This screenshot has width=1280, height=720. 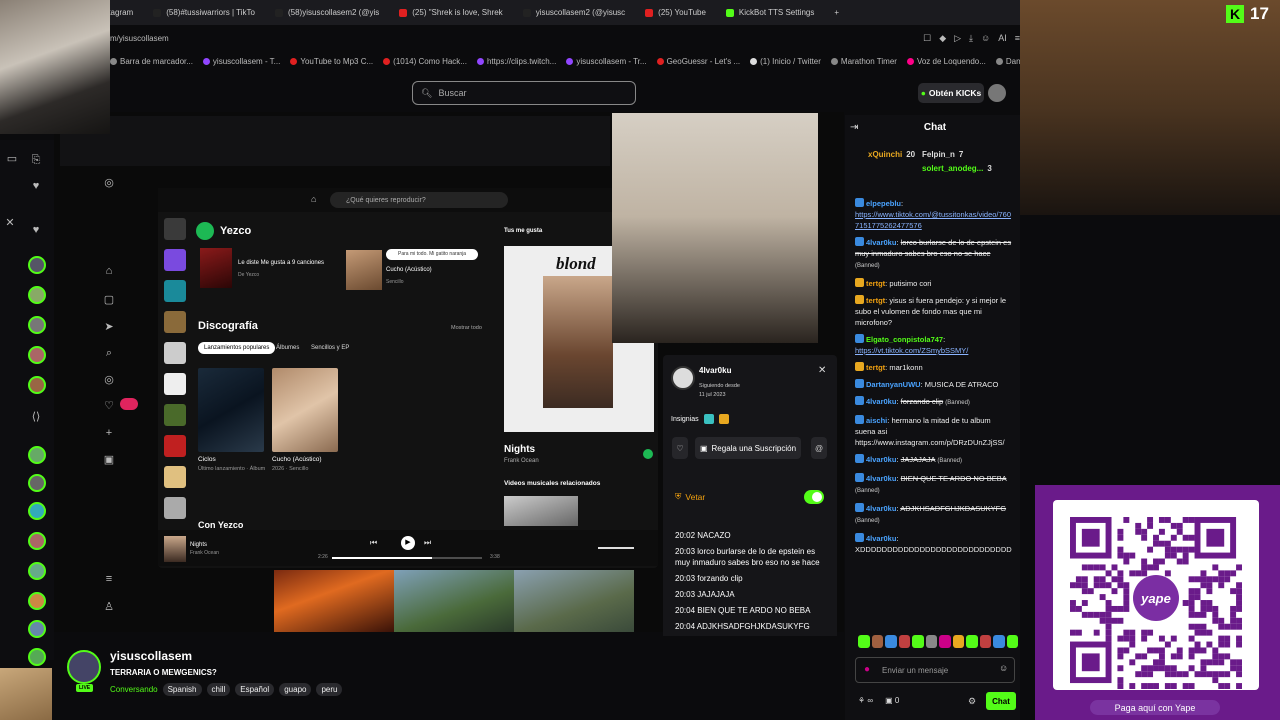 What do you see at coordinates (785, 61) in the screenshot?
I see `bookmark-item: (1) Inicio / Twitter` at bounding box center [785, 61].